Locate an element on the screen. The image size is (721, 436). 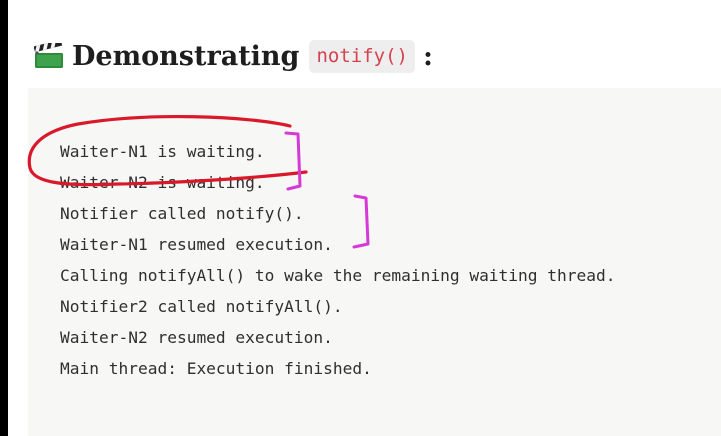
output-line: Waiter-N2 is waiting. is located at coordinates (162, 182).